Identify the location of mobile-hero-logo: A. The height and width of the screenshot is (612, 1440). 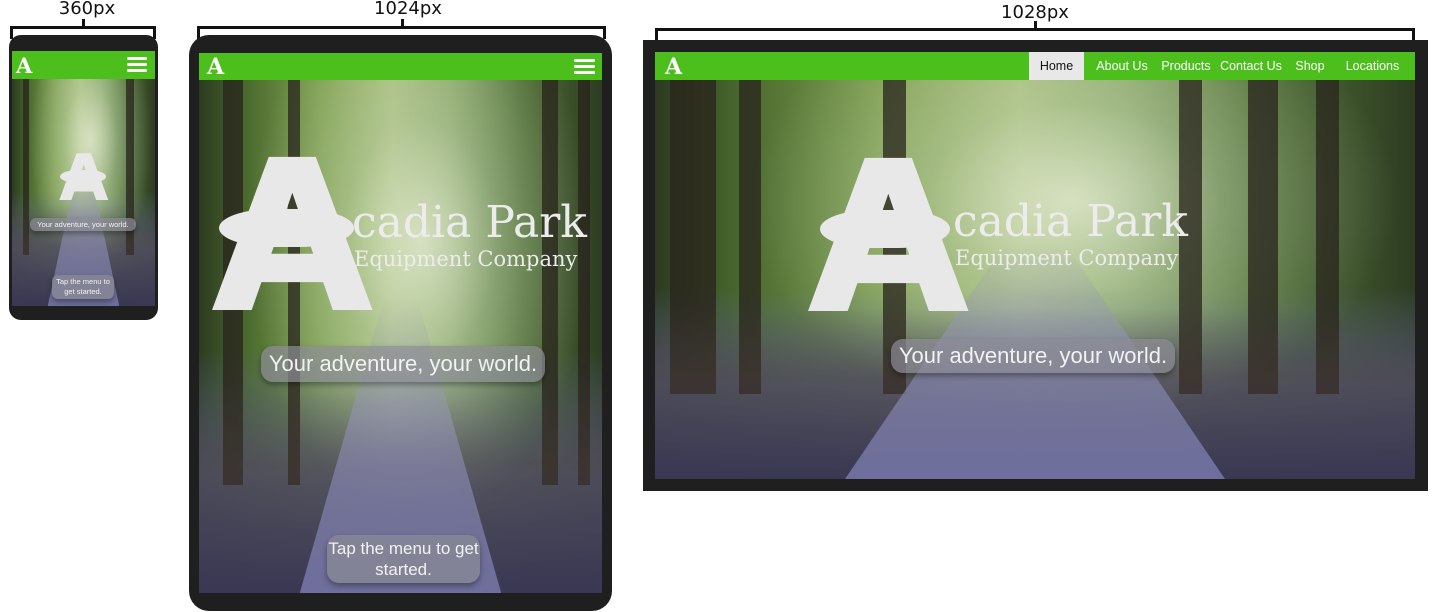
(83, 178).